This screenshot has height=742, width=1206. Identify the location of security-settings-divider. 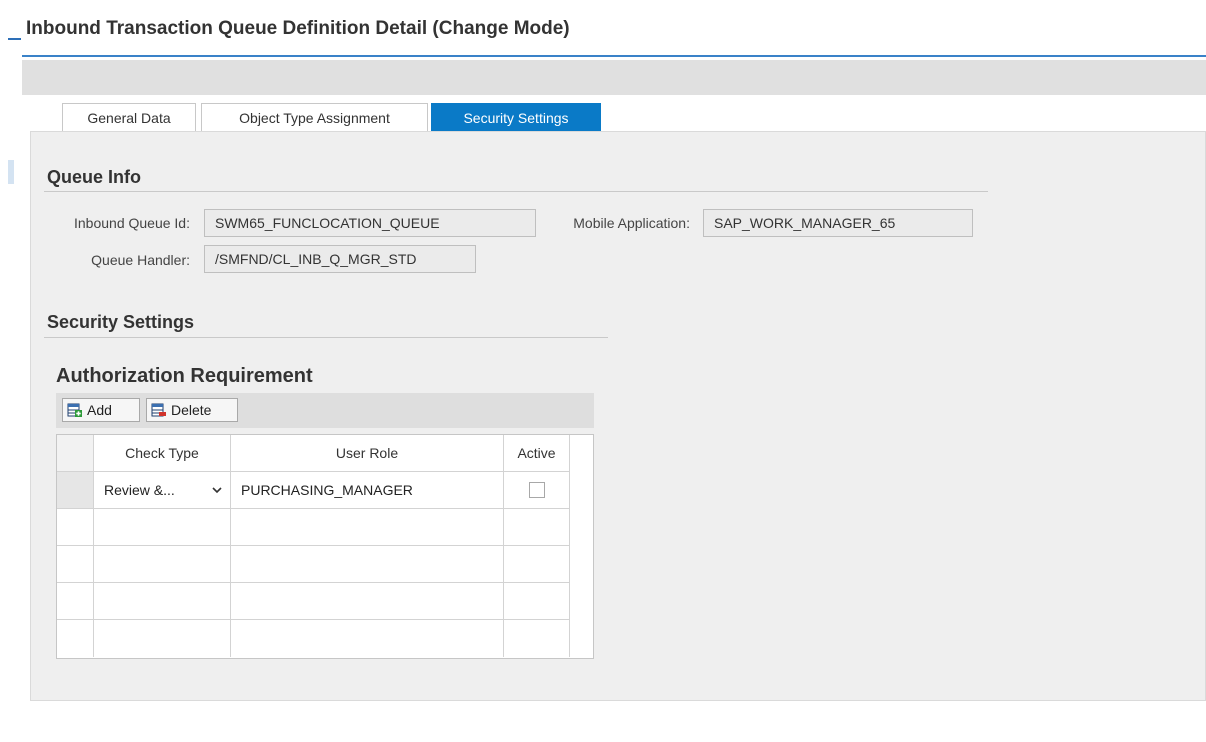
(326, 337).